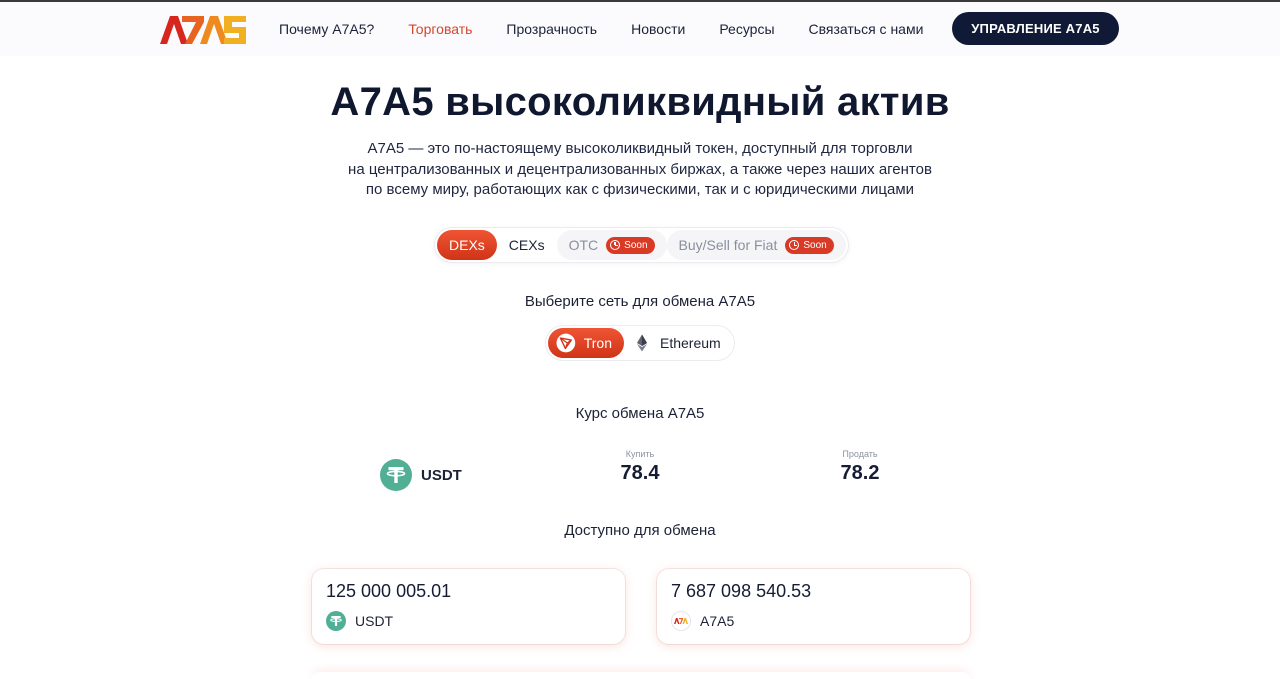  Describe the element at coordinates (441, 475) in the screenshot. I see `rate-asset-label: USDT` at that location.